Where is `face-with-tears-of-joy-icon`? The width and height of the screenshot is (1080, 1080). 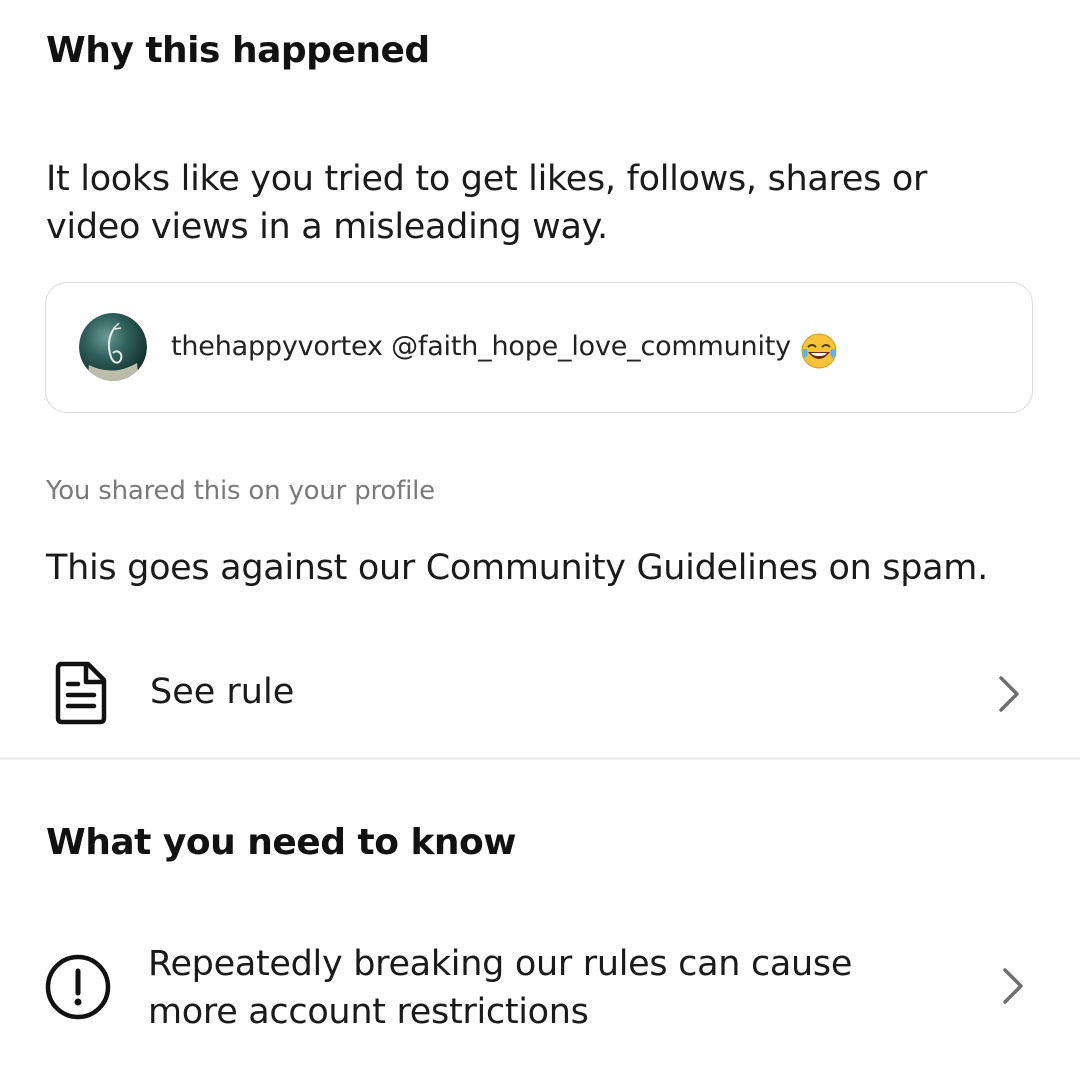
face-with-tears-of-joy-icon is located at coordinates (819, 351).